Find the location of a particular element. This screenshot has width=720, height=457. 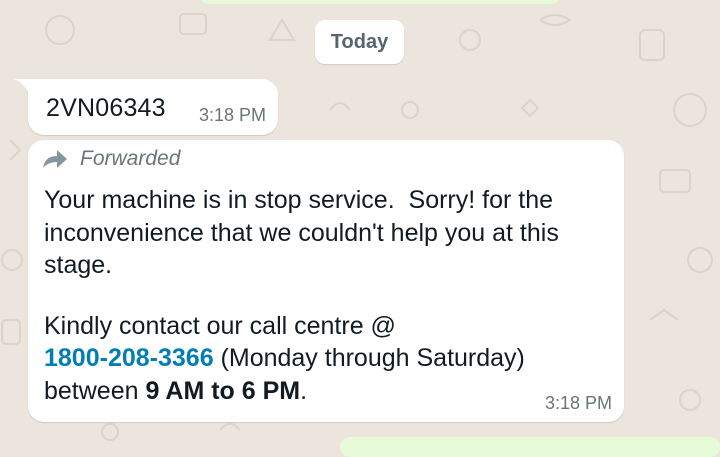

phone-suffix: (Monday through Saturday) is located at coordinates (369, 358).